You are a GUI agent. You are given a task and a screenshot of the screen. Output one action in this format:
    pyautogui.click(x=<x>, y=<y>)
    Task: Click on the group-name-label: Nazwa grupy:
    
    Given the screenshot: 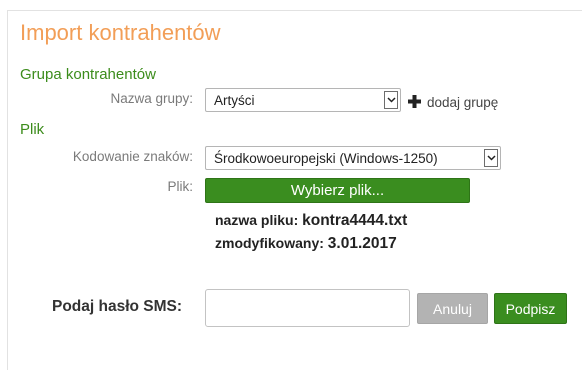 What is the action you would take?
    pyautogui.click(x=151, y=98)
    